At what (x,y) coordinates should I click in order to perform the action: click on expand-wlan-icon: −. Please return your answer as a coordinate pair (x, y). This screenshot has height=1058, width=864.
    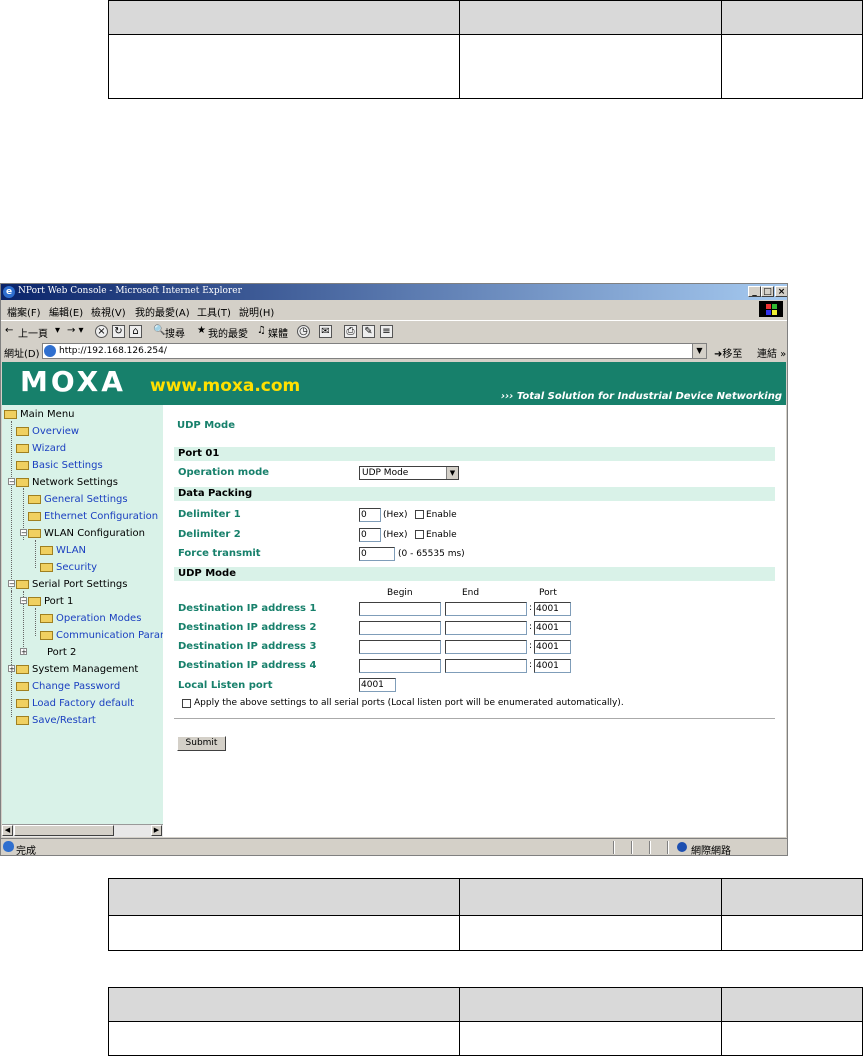
    Looking at the image, I should click on (23, 533).